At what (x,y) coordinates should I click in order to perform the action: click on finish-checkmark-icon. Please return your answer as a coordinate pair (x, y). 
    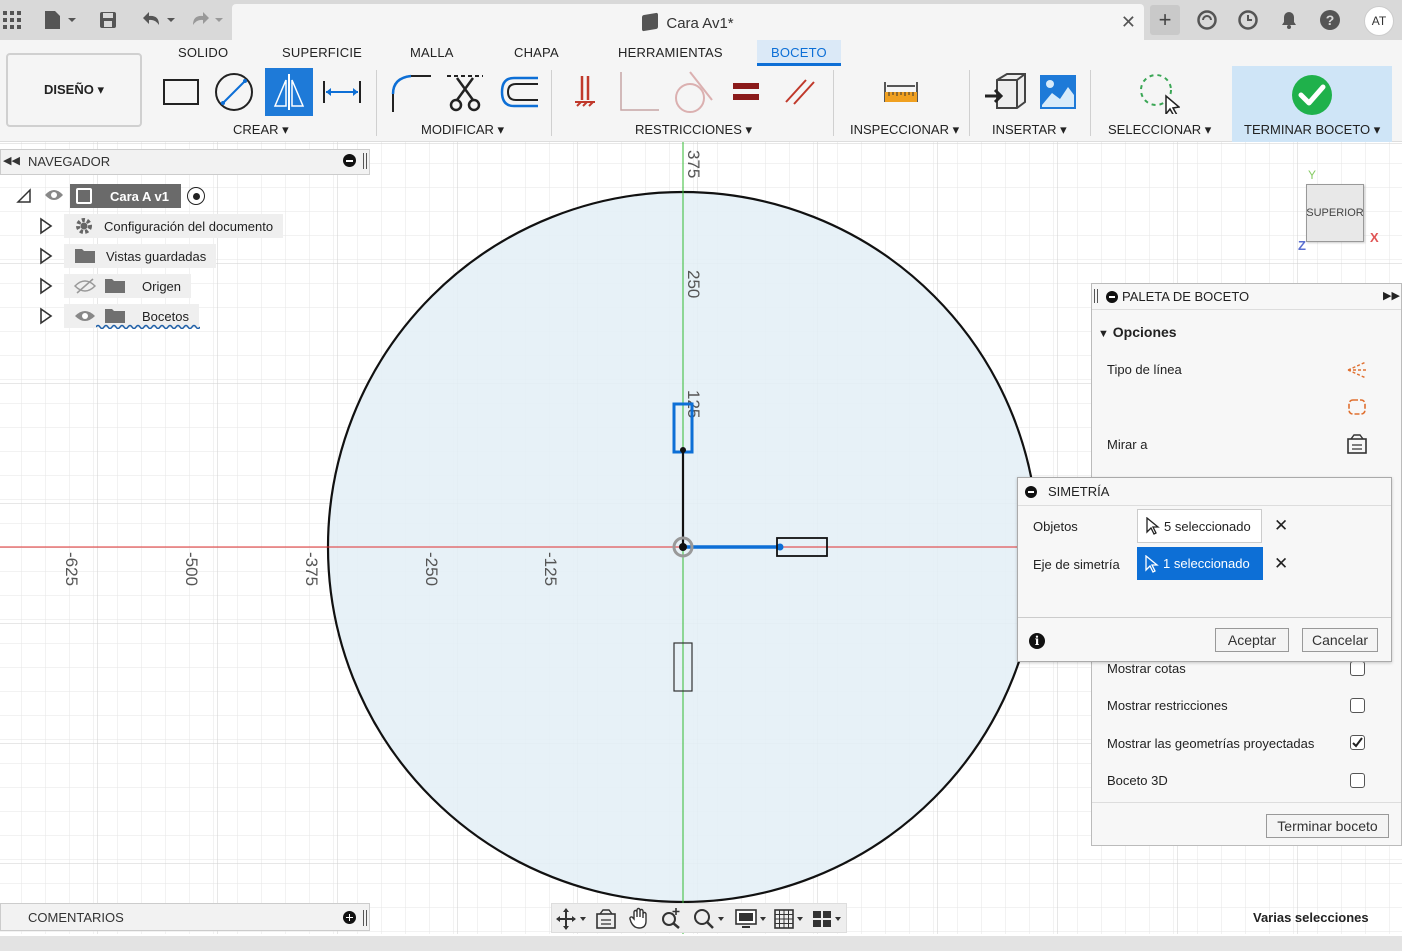
    Looking at the image, I should click on (1312, 96).